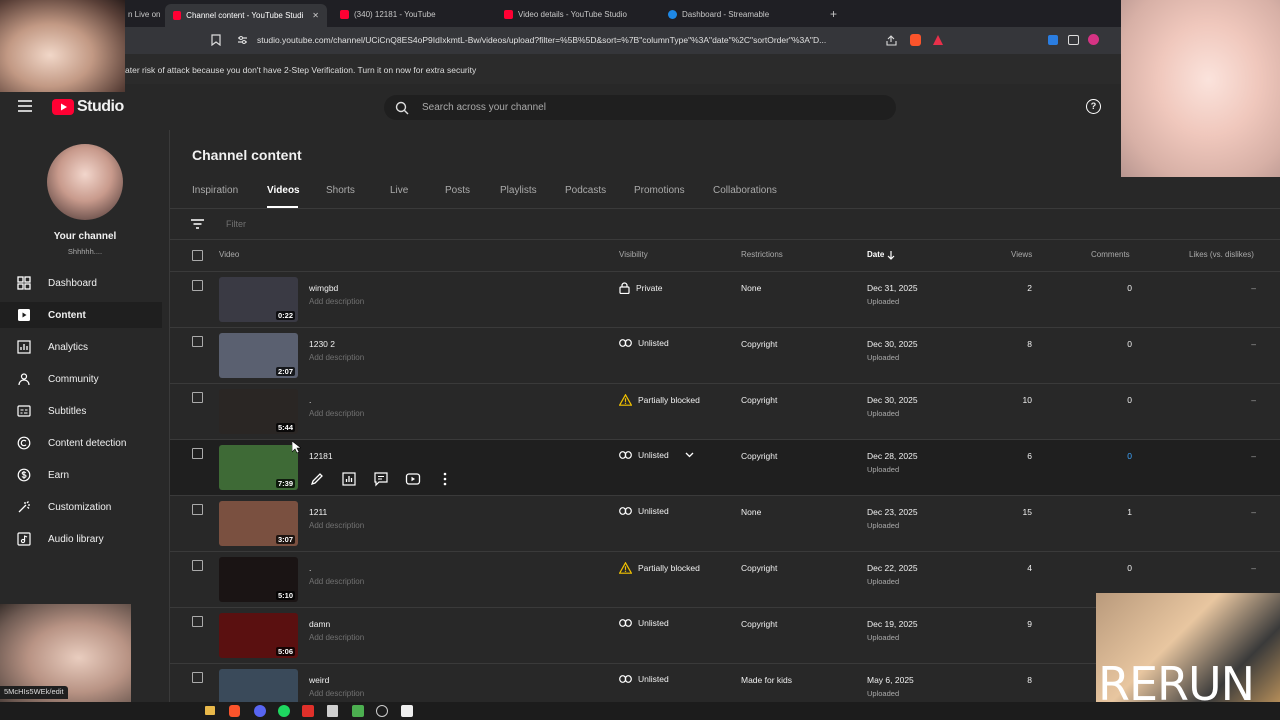  Describe the element at coordinates (323, 288) in the screenshot. I see `video-title: wimgbd` at that location.